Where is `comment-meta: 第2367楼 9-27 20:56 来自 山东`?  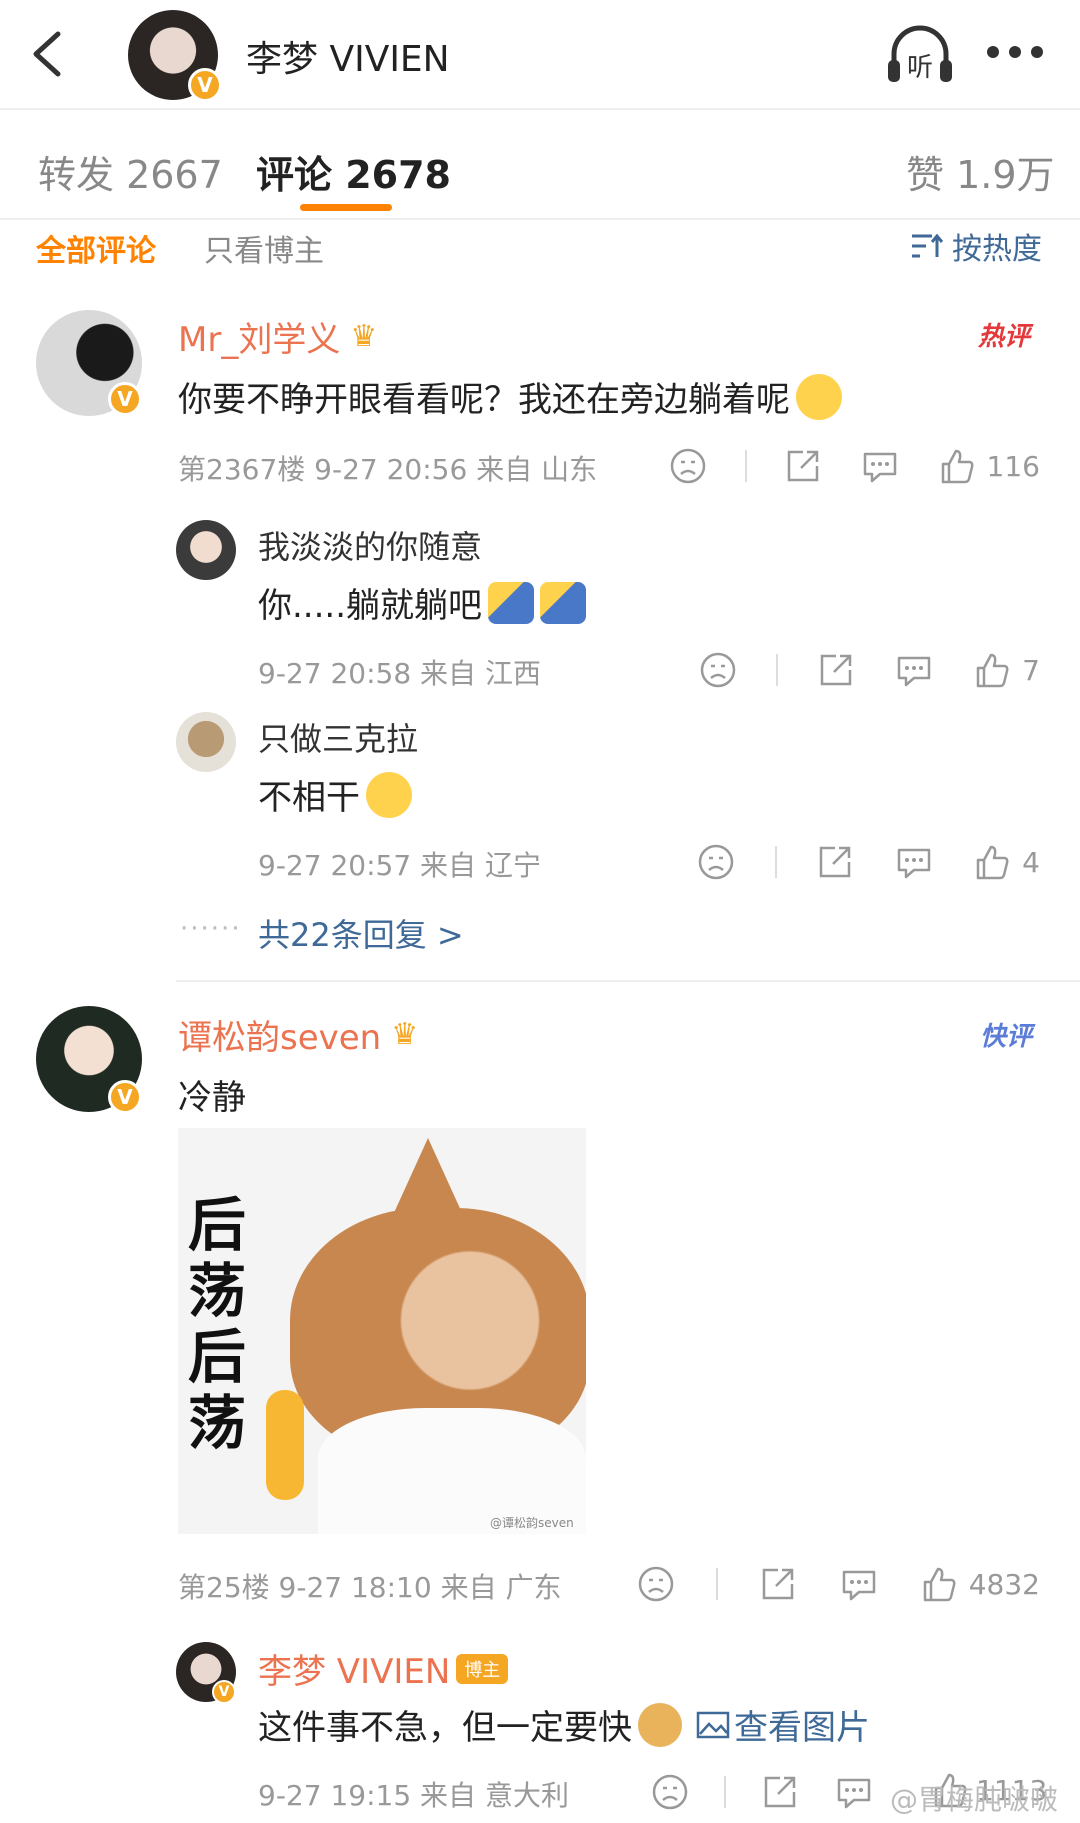
comment-meta: 第2367楼 9-27 20:56 来自 山东 is located at coordinates (388, 469).